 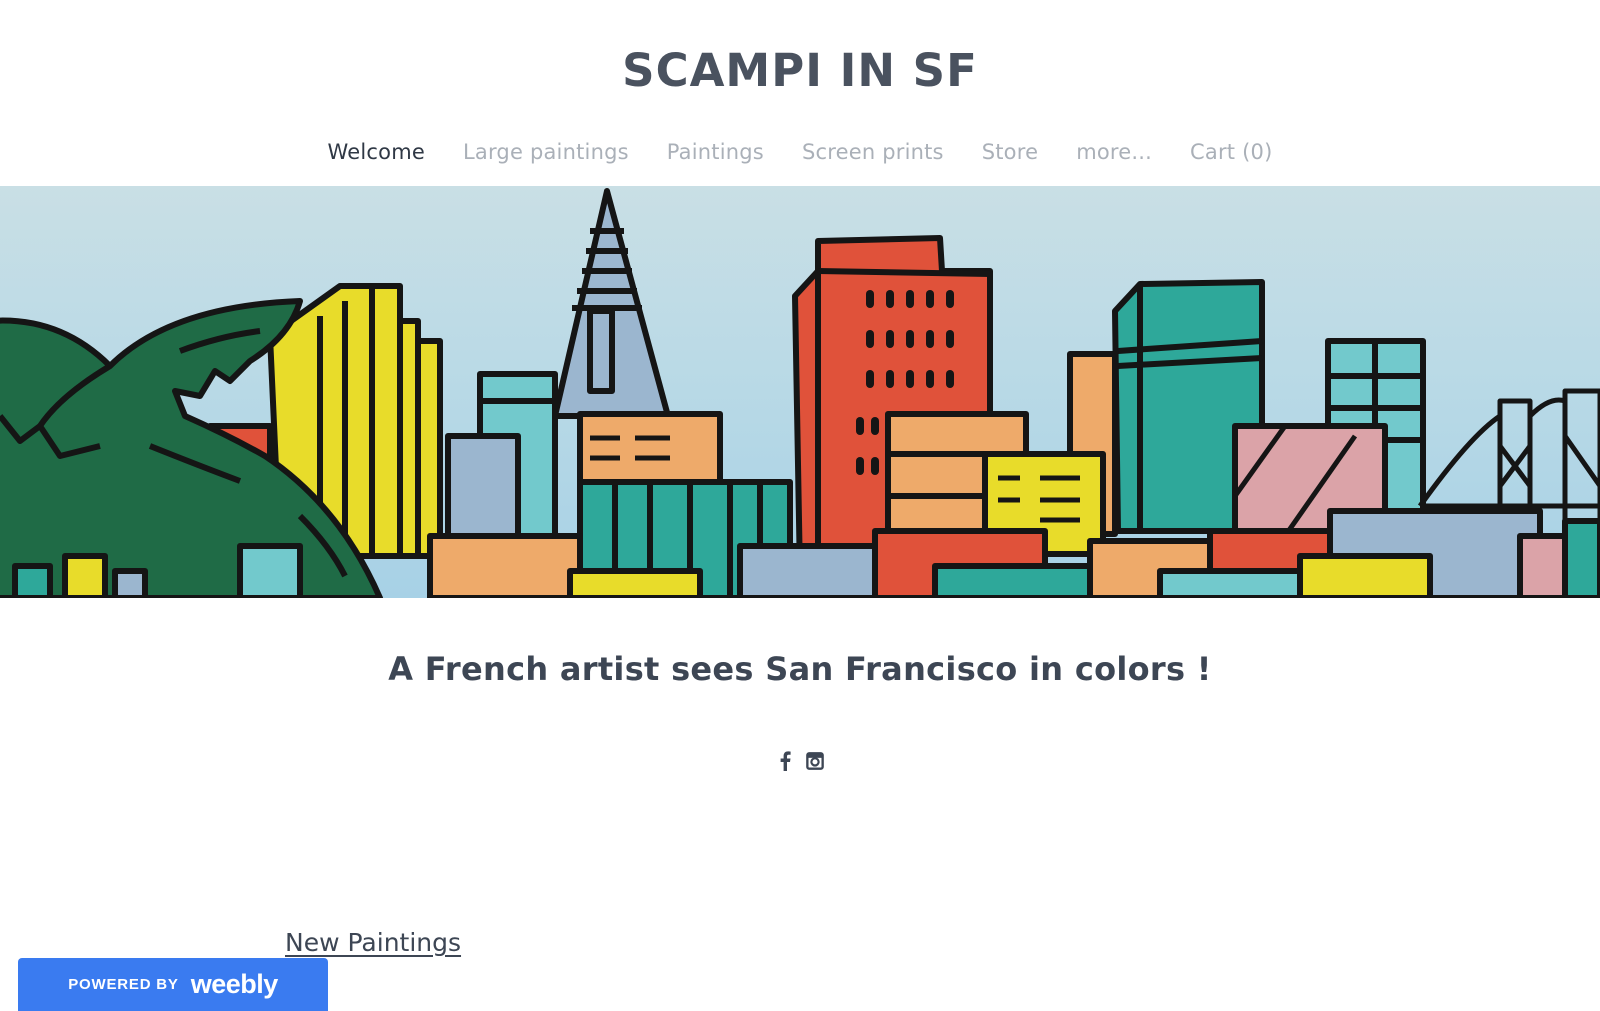 What do you see at coordinates (546, 152) in the screenshot?
I see `nav-item-large-paintings: Large paintings` at bounding box center [546, 152].